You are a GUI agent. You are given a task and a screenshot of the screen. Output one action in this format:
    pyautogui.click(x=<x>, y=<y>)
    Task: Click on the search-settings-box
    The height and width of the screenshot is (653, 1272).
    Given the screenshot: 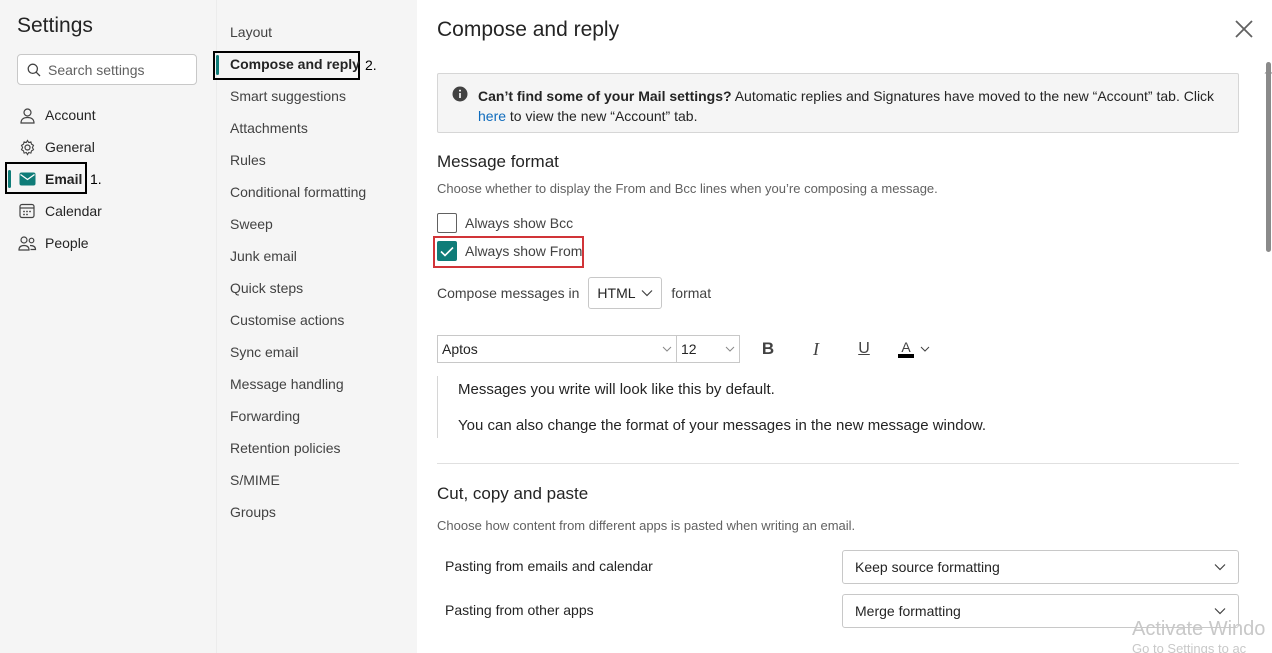 What is the action you would take?
    pyautogui.click(x=107, y=69)
    